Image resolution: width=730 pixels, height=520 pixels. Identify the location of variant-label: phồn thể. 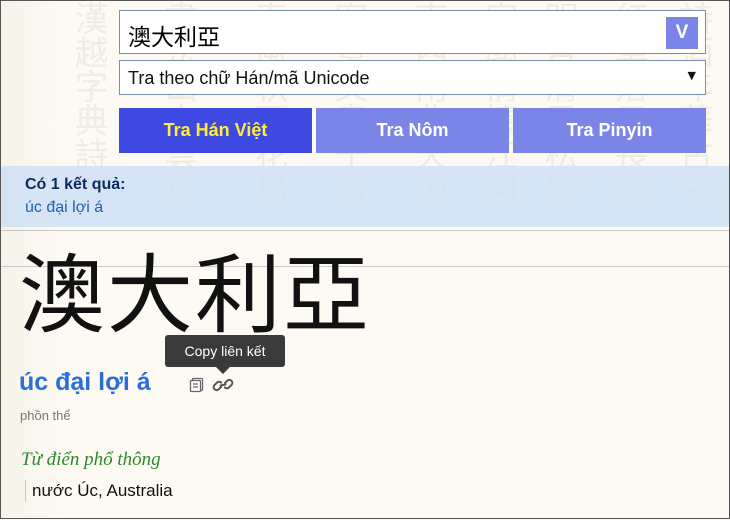
(45, 415).